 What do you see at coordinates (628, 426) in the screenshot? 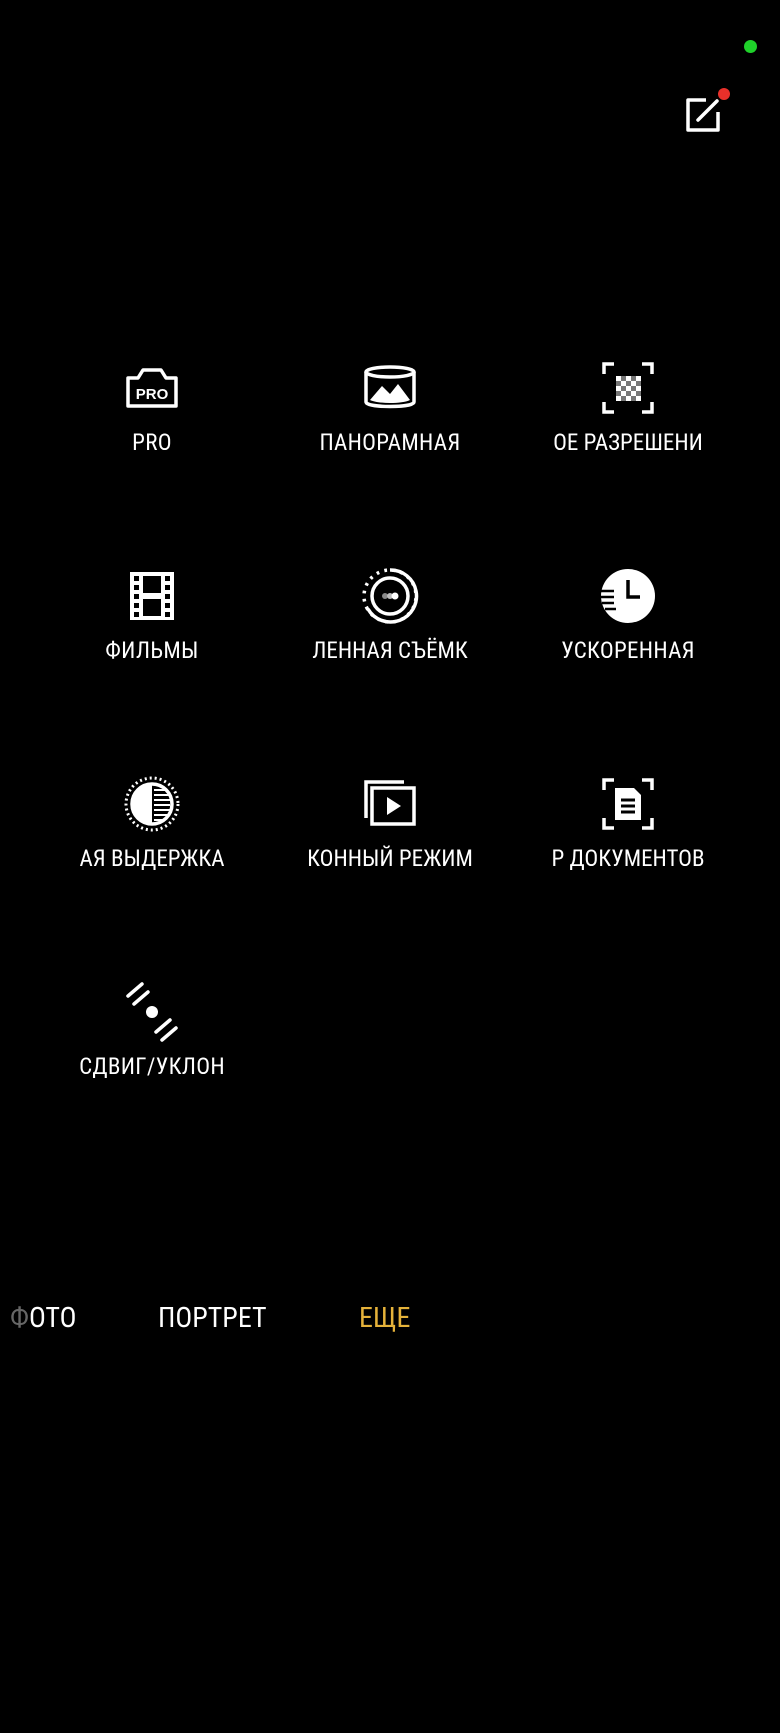
I see `mode-high-resolution: ОЕ РАЗРЕШЕНИ` at bounding box center [628, 426].